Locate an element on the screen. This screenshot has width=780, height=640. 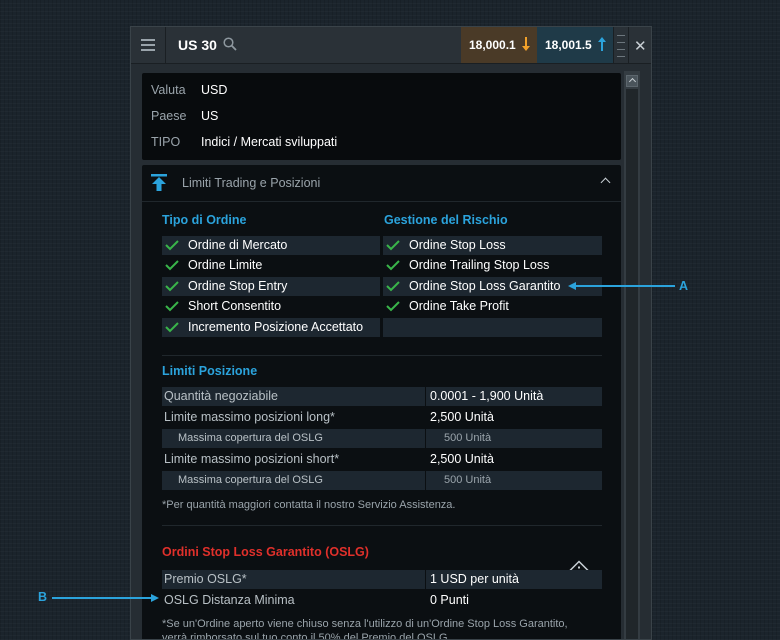
collapse-chevron-icon is located at coordinates (605, 182).